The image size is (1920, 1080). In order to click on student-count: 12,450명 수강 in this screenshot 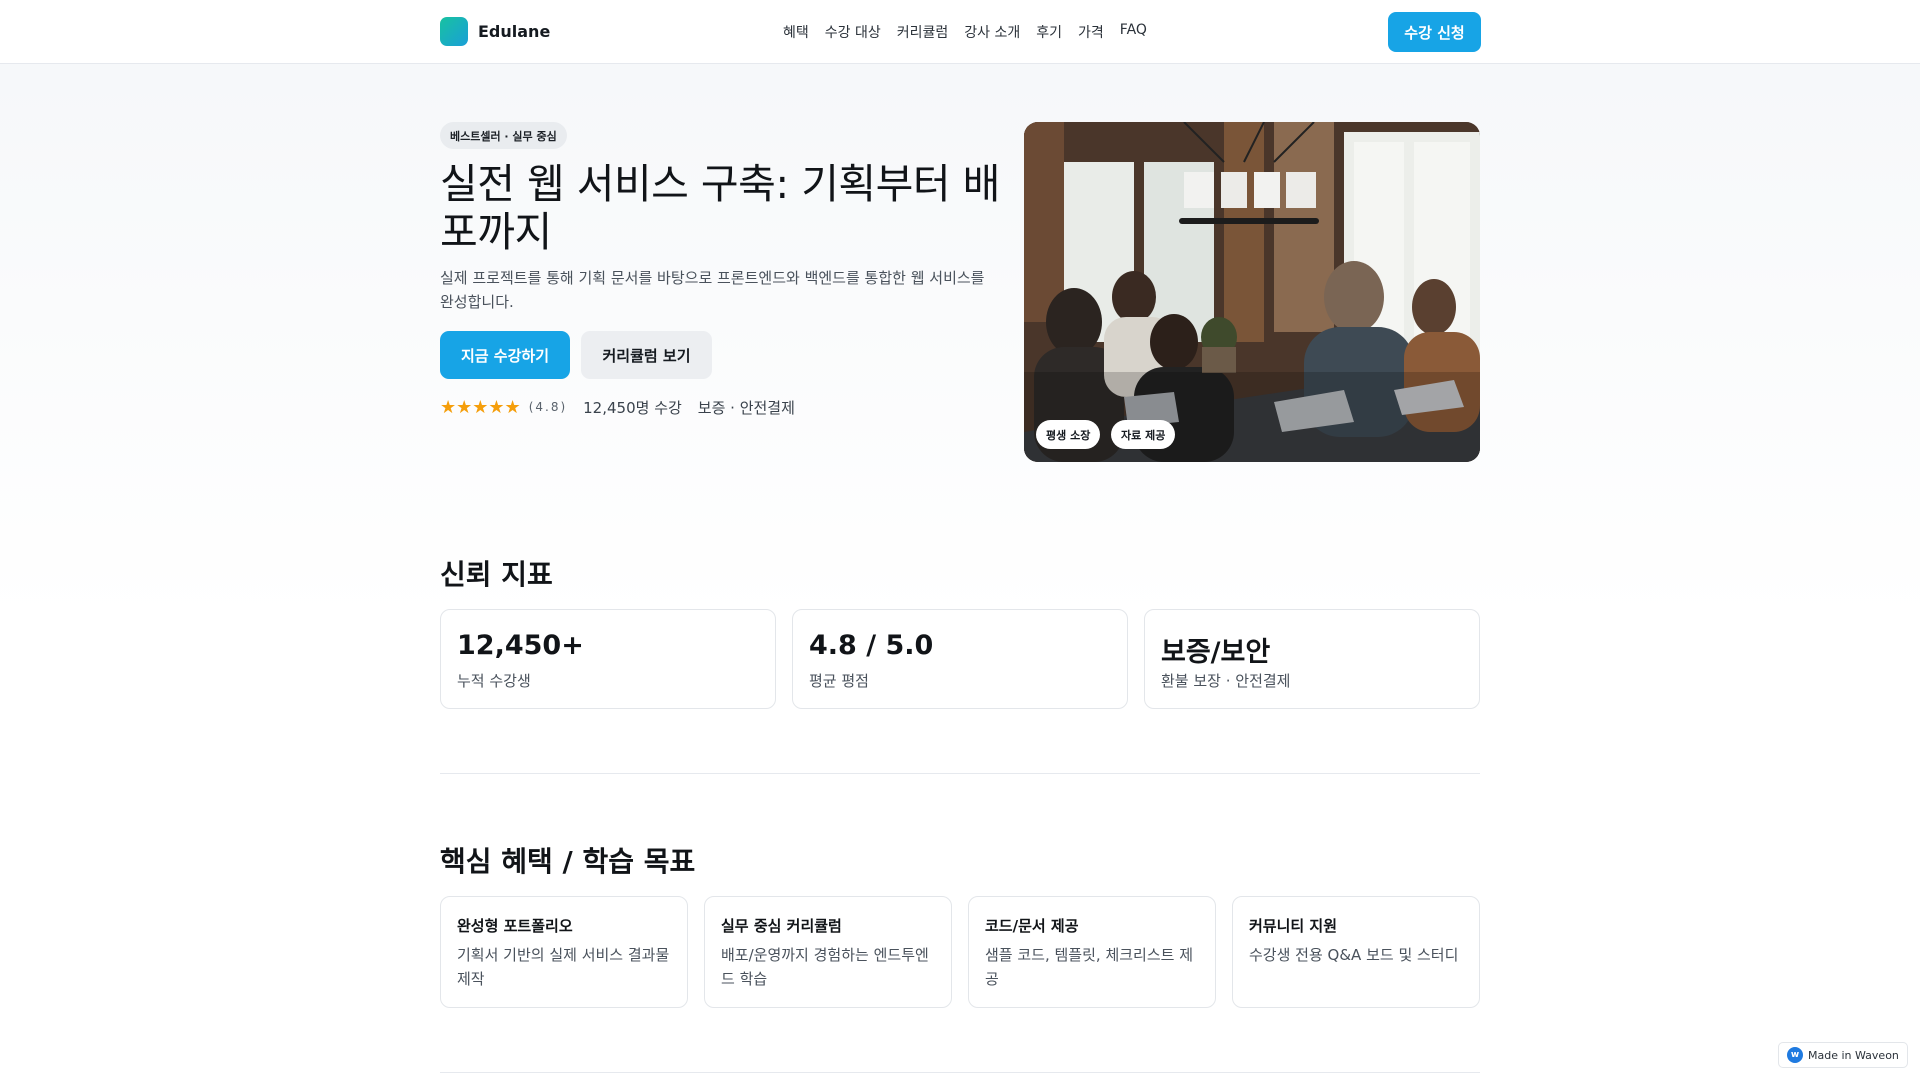, I will do `click(632, 407)`.